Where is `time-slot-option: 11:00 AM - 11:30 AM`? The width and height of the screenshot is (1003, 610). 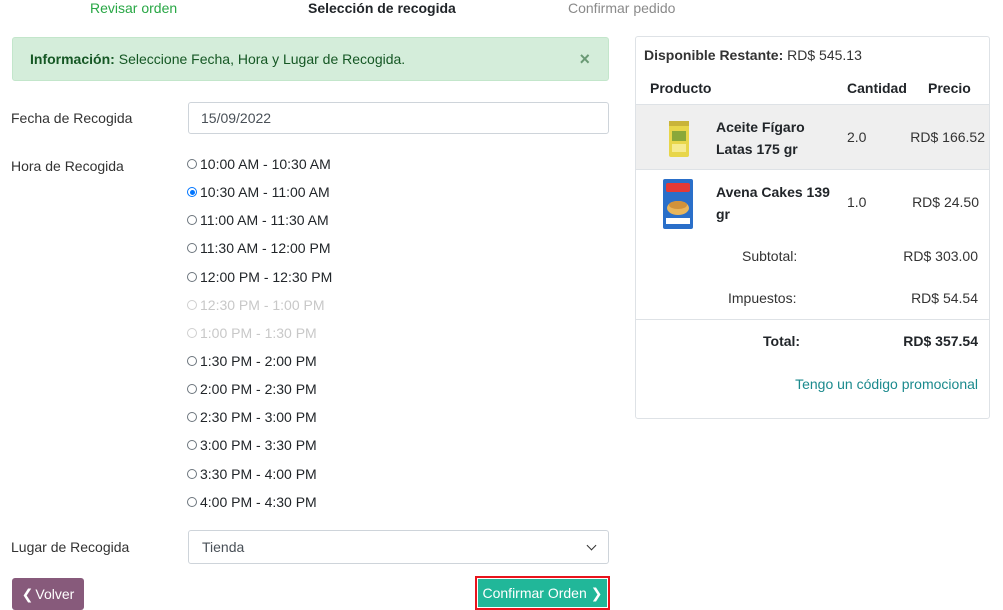 time-slot-option: 11:00 AM - 11:30 AM is located at coordinates (259, 220).